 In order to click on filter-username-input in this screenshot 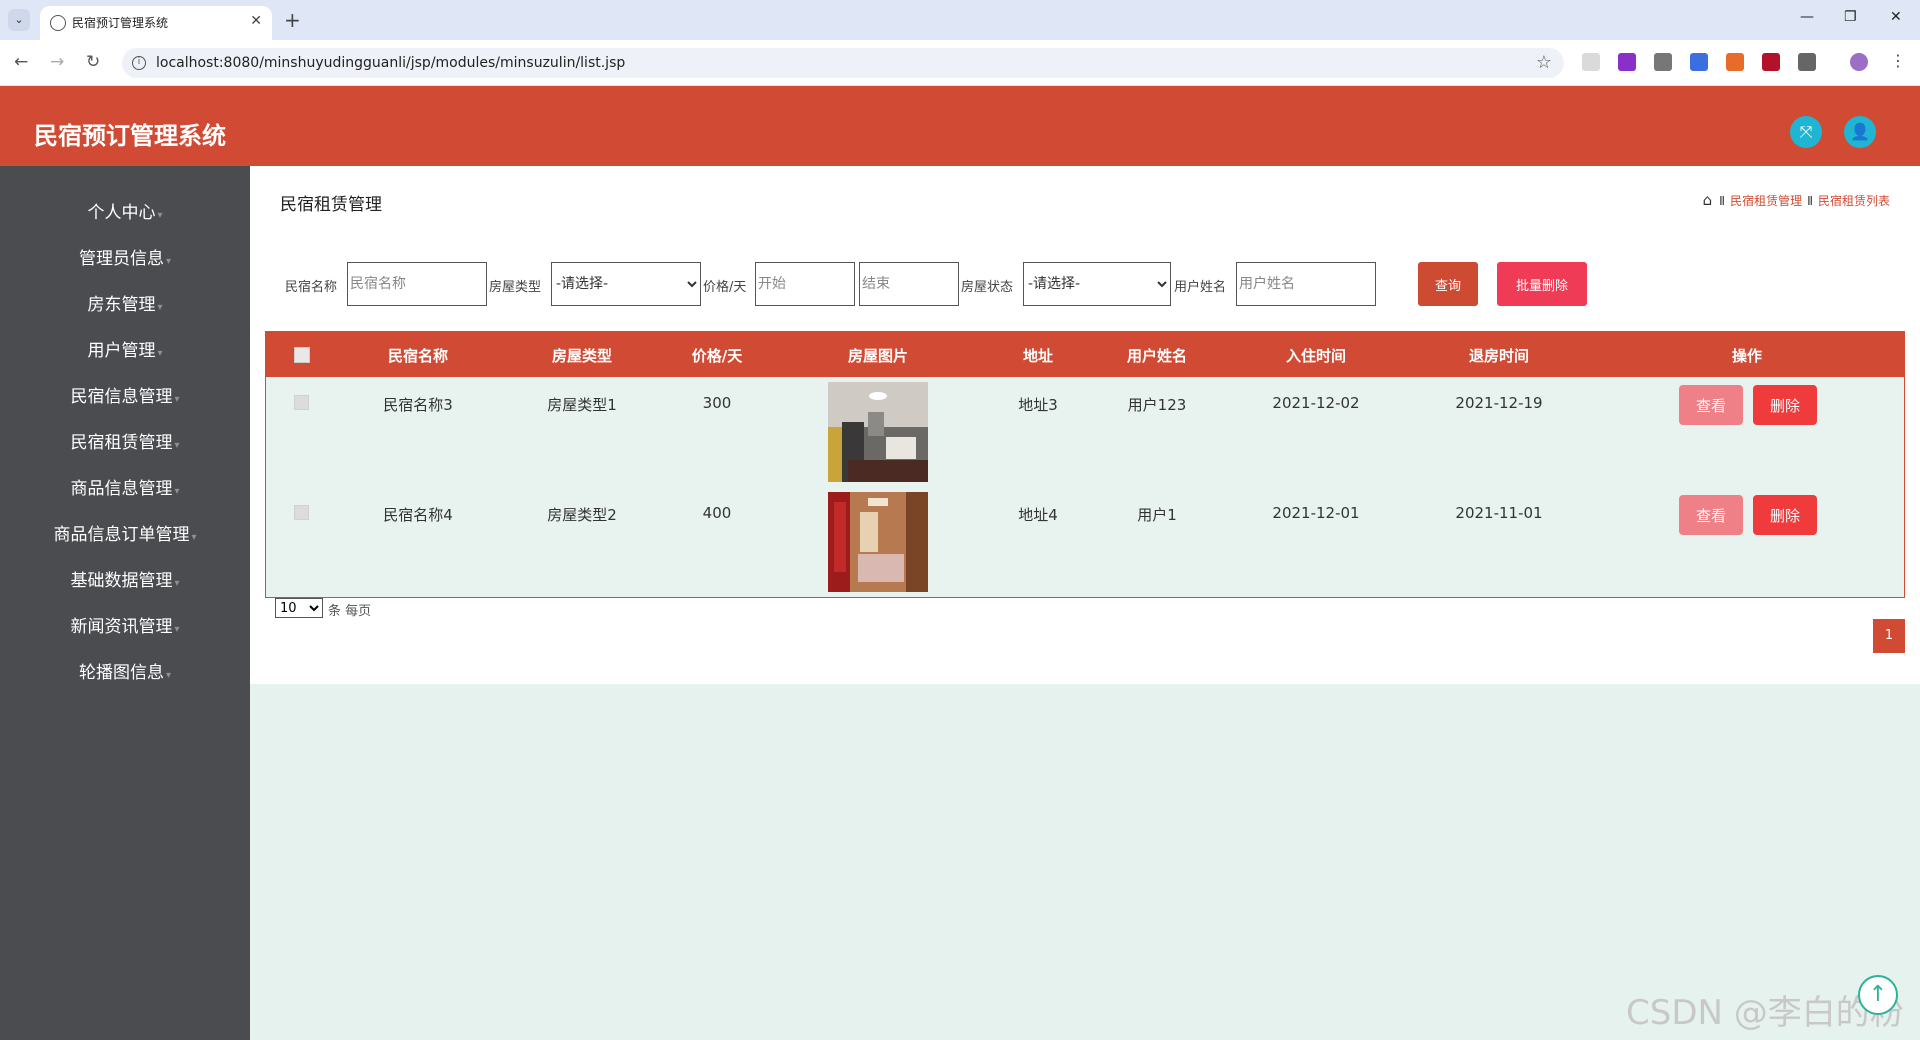, I will do `click(1306, 284)`.